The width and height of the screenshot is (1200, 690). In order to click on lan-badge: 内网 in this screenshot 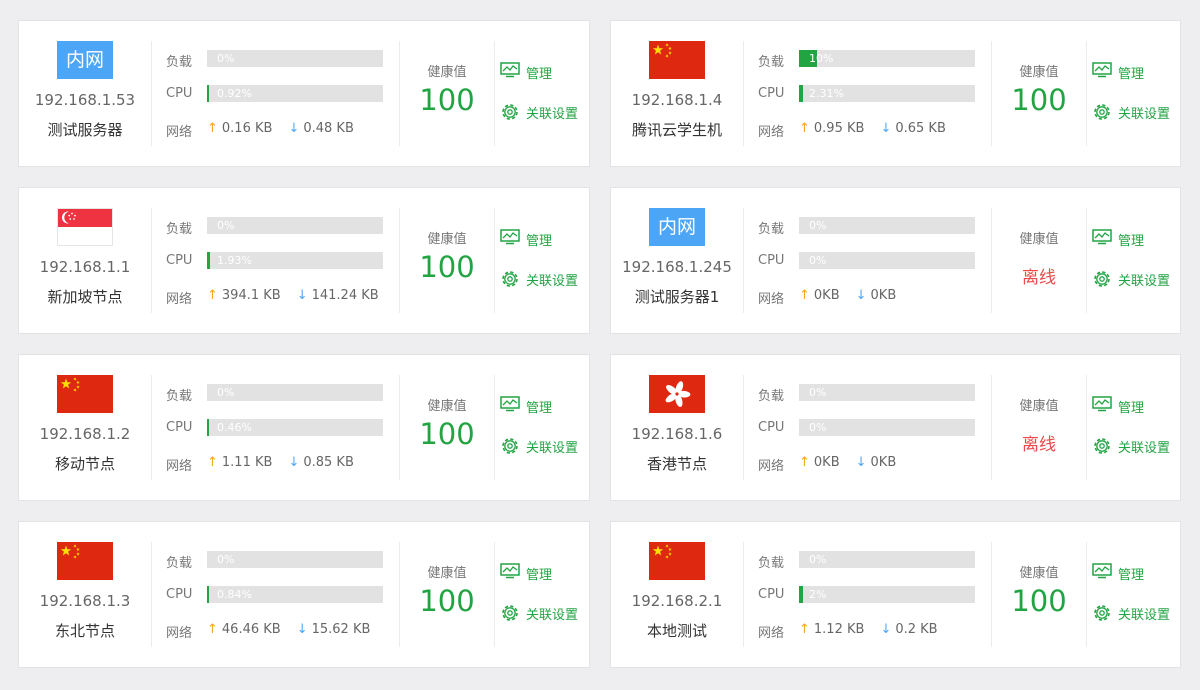, I will do `click(677, 227)`.